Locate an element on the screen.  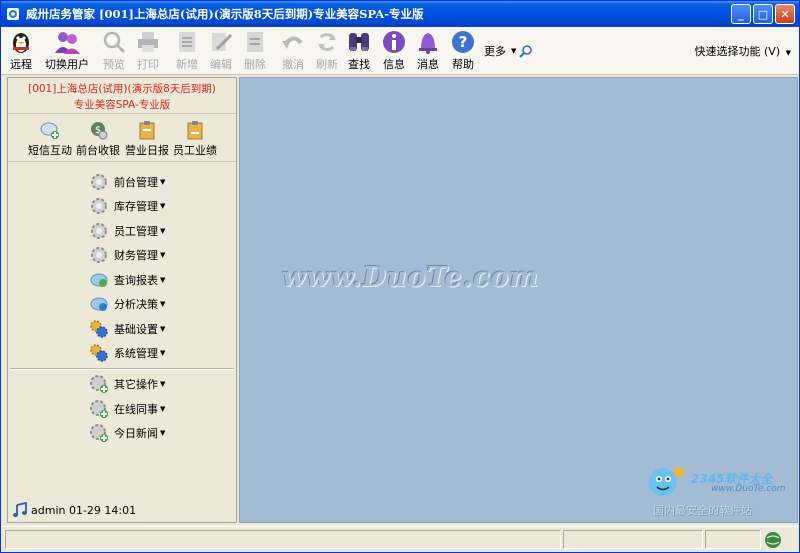
quick-select-menu: 快速选择功能 (V) ▼ is located at coordinates (743, 51).